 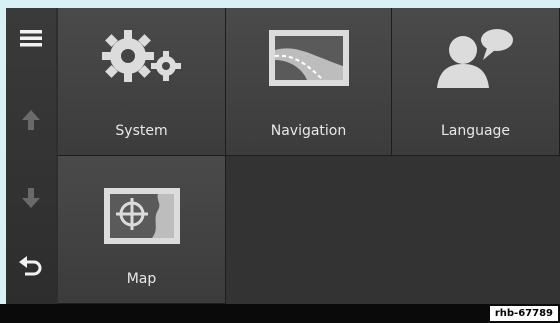 What do you see at coordinates (280, 313) in the screenshot?
I see `figure-footer: rhb-67789` at bounding box center [280, 313].